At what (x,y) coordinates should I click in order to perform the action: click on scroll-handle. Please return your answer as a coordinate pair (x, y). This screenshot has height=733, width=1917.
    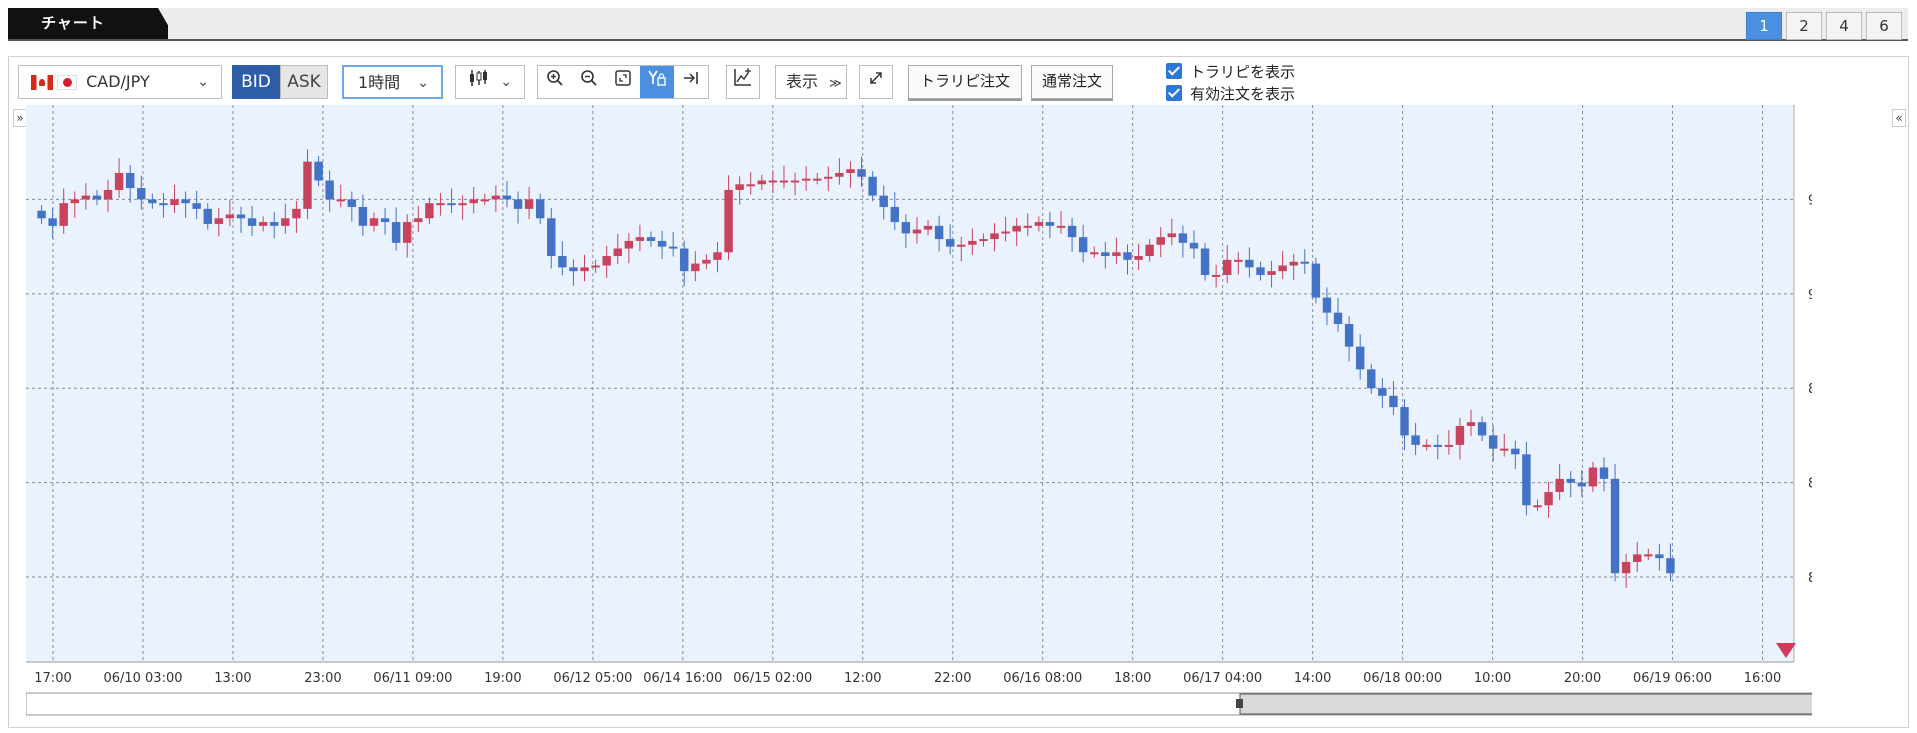
    Looking at the image, I should click on (1239, 703).